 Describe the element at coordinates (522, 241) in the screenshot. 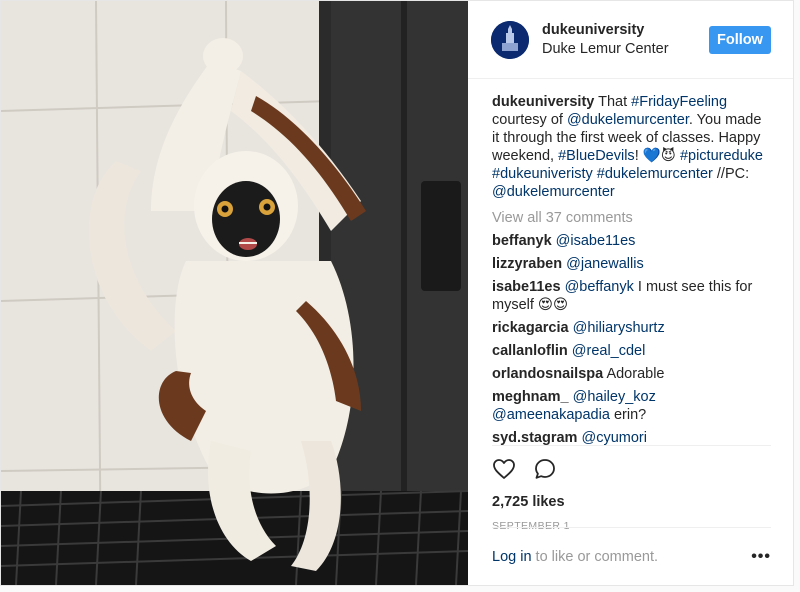

I see `comment-username: beffanyk` at that location.